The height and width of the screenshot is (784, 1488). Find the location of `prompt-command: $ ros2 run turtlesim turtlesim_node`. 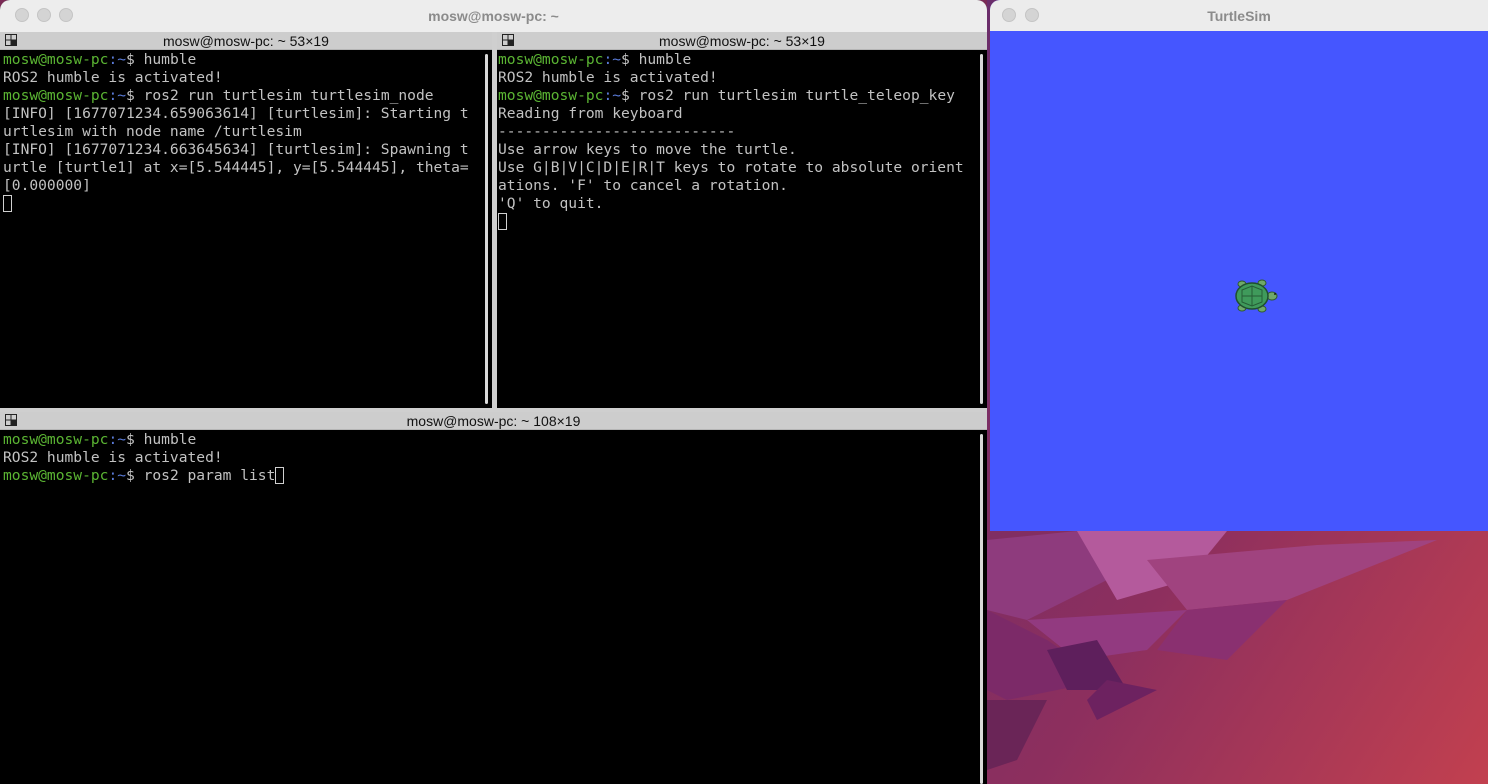

prompt-command: $ ros2 run turtlesim turtlesim_node is located at coordinates (280, 95).